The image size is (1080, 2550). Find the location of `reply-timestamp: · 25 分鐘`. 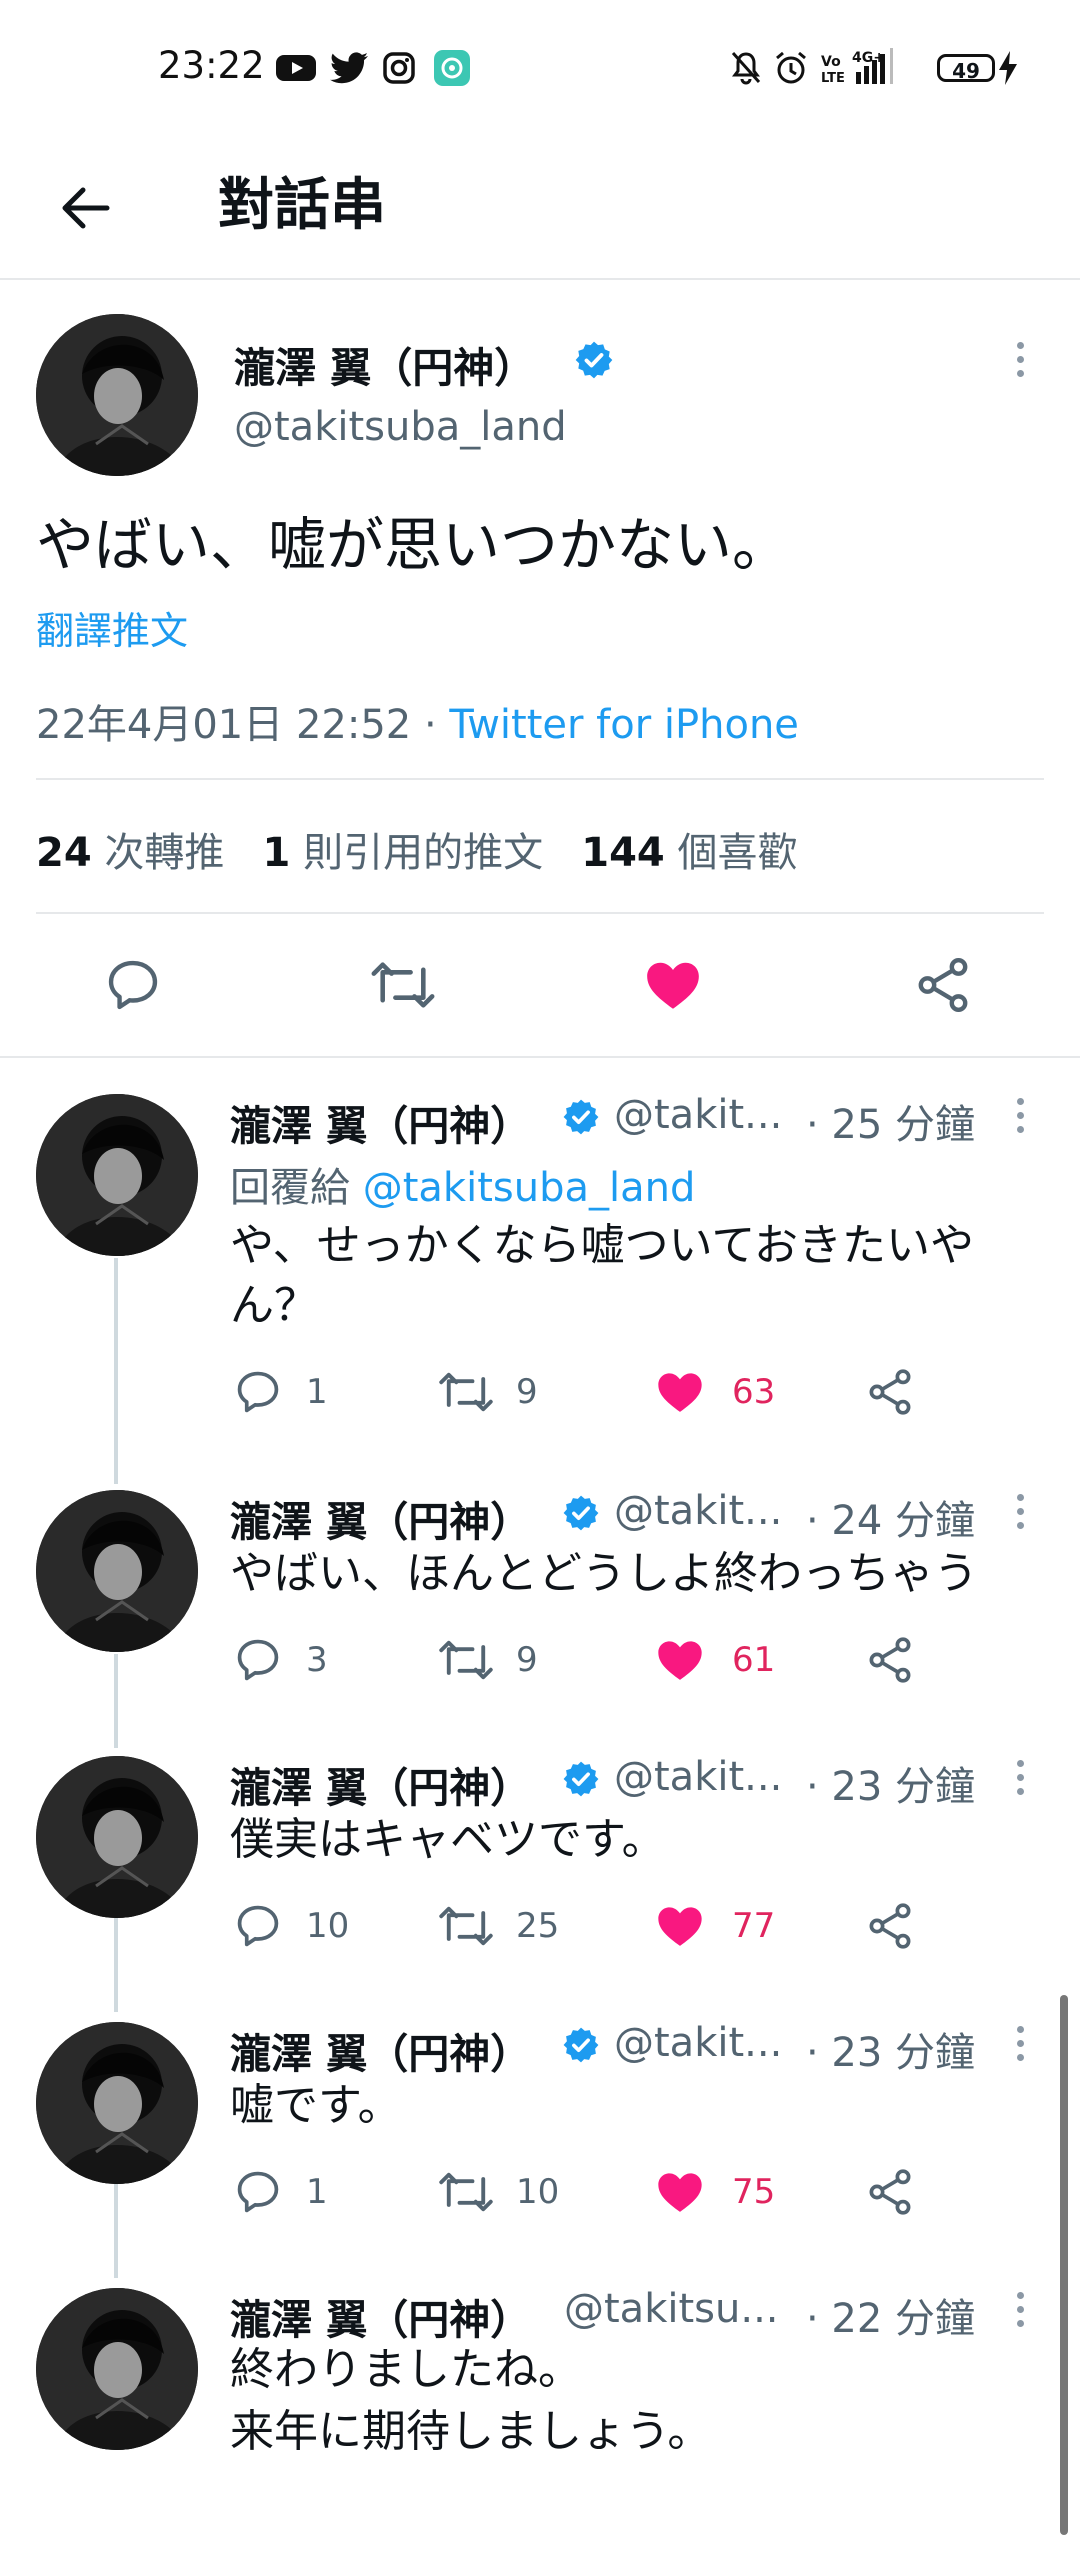

reply-timestamp: · 25 分鐘 is located at coordinates (891, 1125).